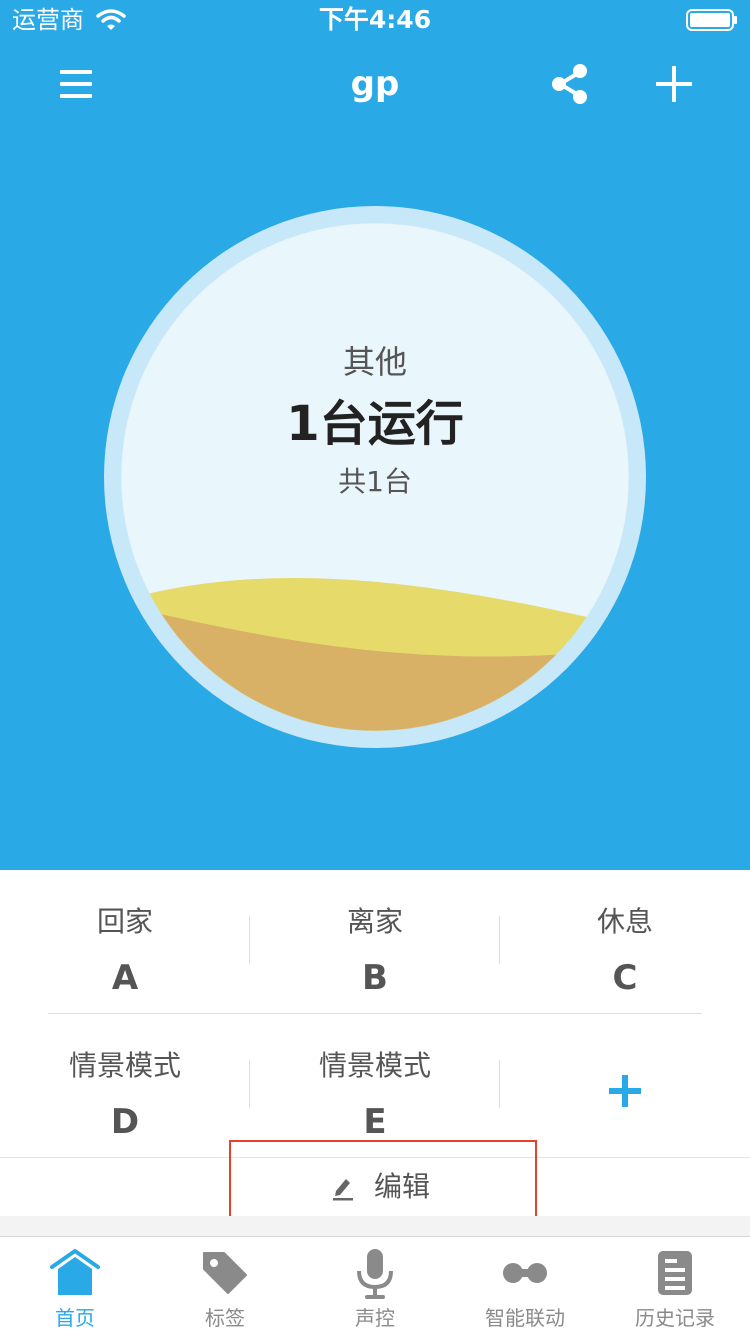  Describe the element at coordinates (674, 84) in the screenshot. I see `add-device-icon` at that location.